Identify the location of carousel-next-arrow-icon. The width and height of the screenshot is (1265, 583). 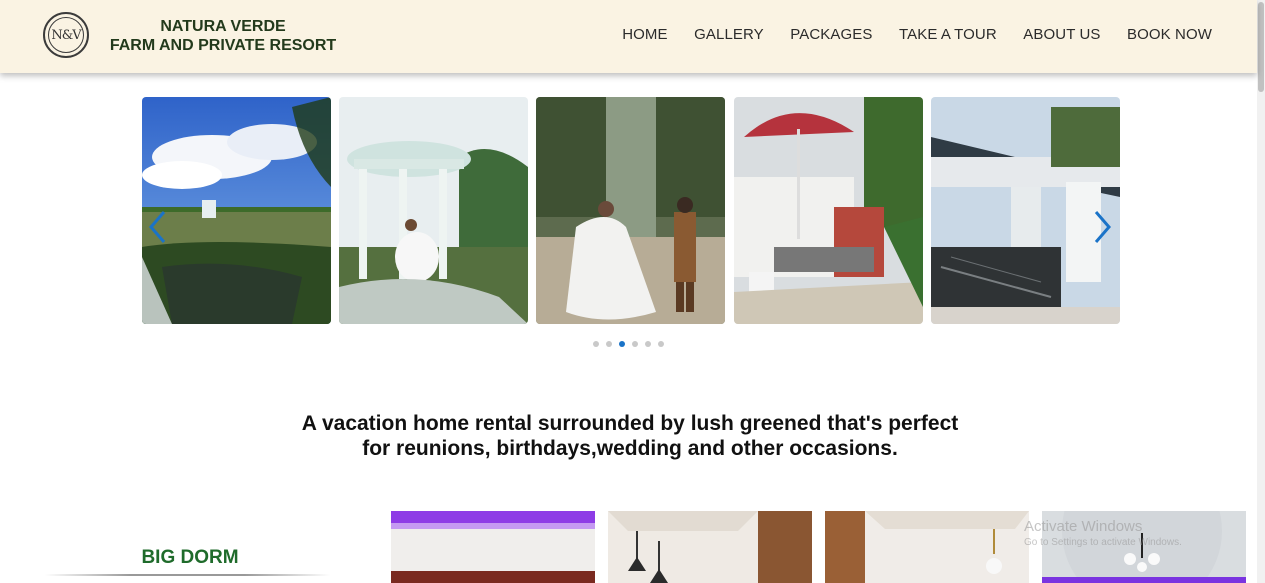
(1102, 227).